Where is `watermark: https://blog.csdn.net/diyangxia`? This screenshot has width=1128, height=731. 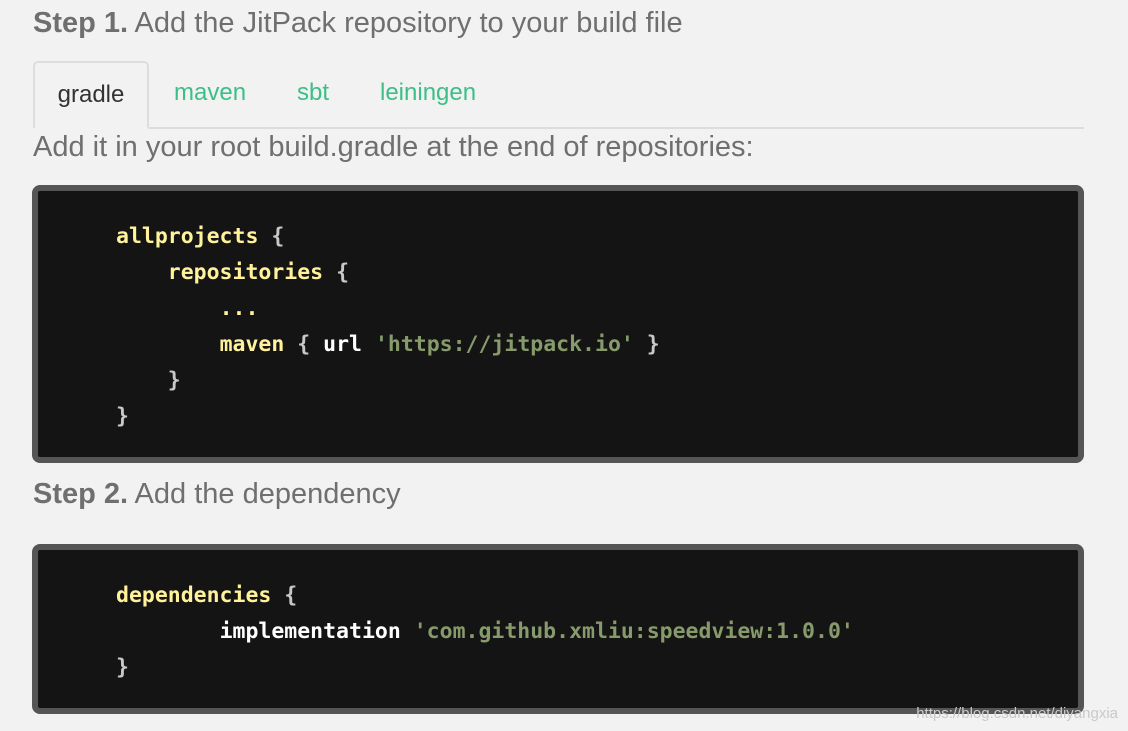
watermark: https://blog.csdn.net/diyangxia is located at coordinates (1017, 713).